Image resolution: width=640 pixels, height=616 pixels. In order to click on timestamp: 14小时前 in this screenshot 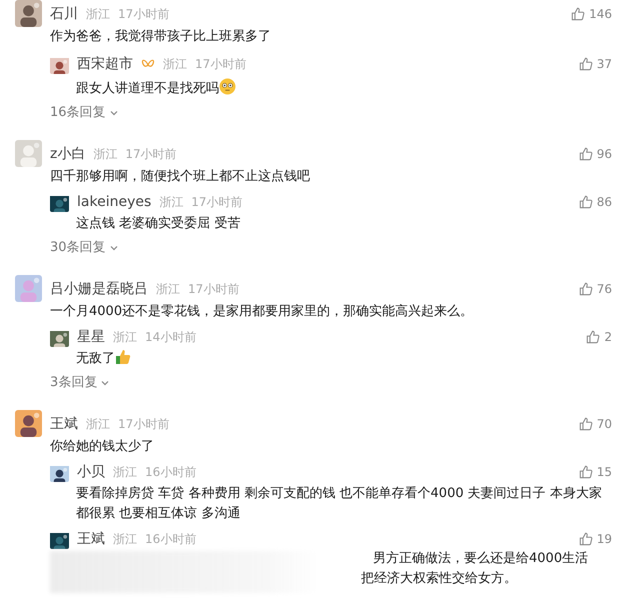, I will do `click(170, 337)`.